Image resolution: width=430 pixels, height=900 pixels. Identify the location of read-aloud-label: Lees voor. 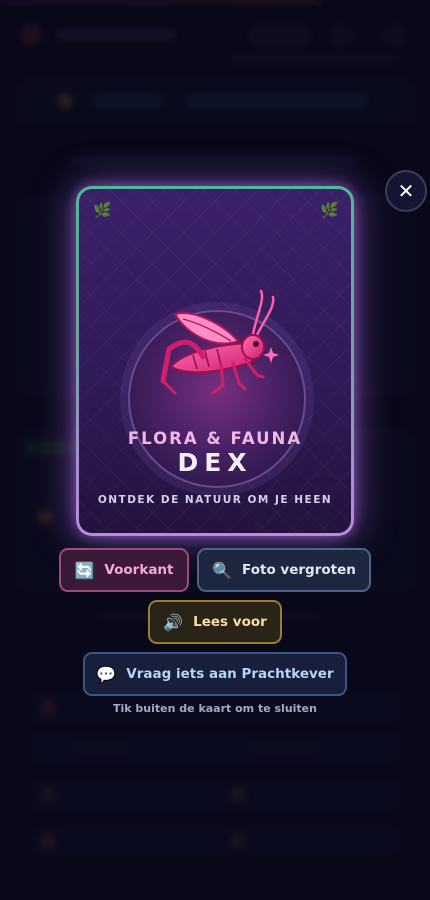
(230, 622).